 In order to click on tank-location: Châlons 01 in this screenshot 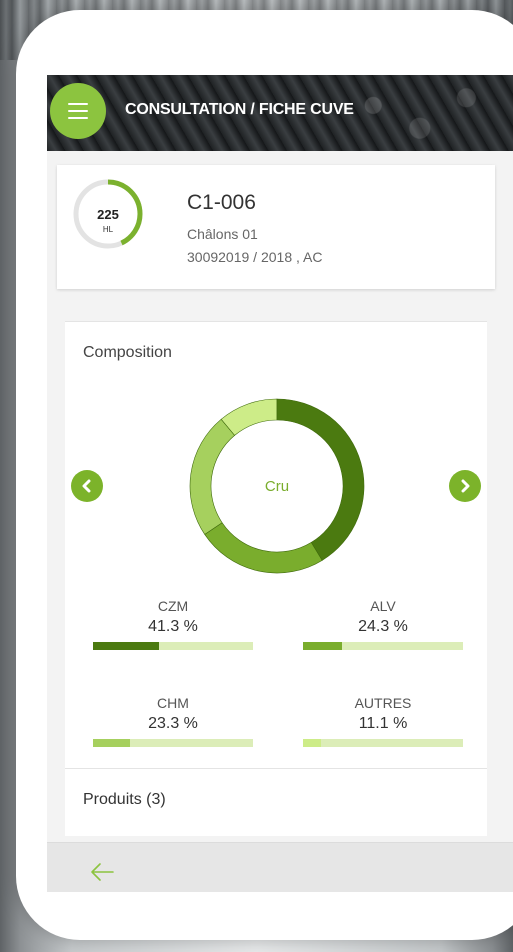, I will do `click(222, 234)`.